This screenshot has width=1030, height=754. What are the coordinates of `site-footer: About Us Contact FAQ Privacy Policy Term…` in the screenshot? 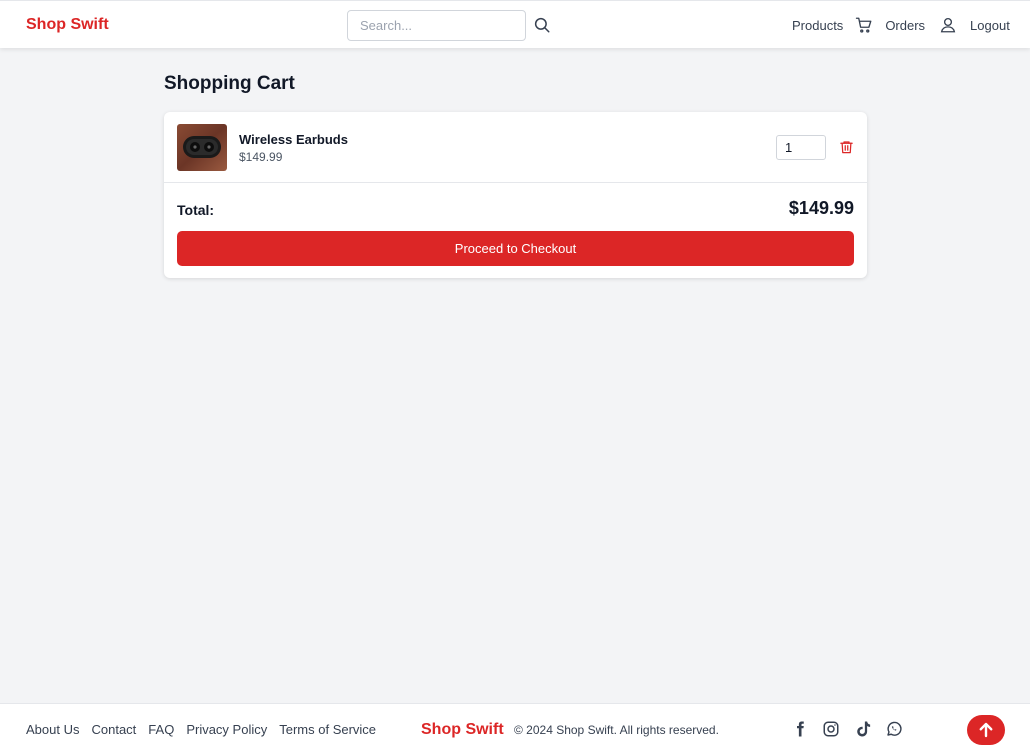 It's located at (515, 728).